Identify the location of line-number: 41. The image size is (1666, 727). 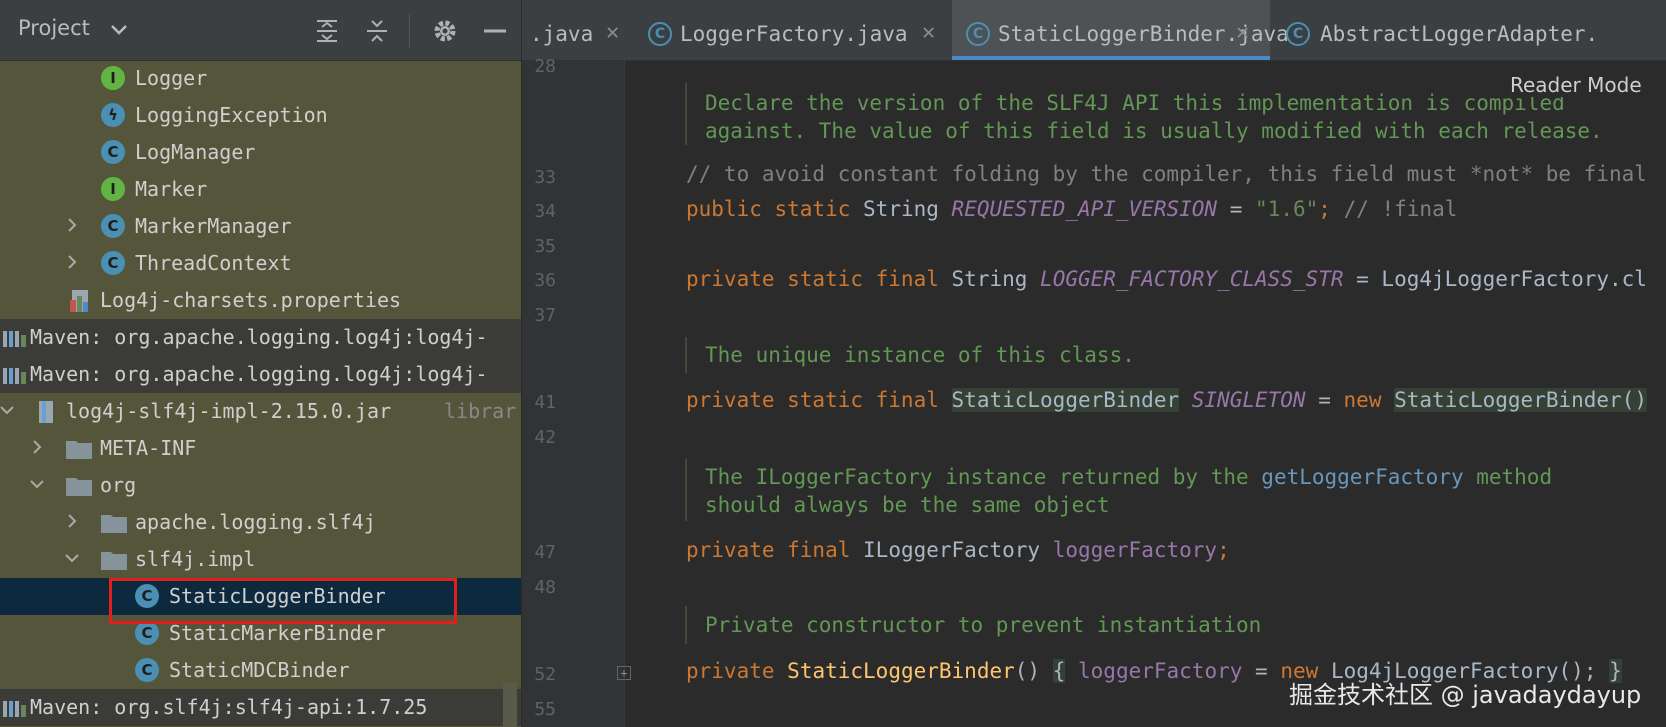
(545, 402).